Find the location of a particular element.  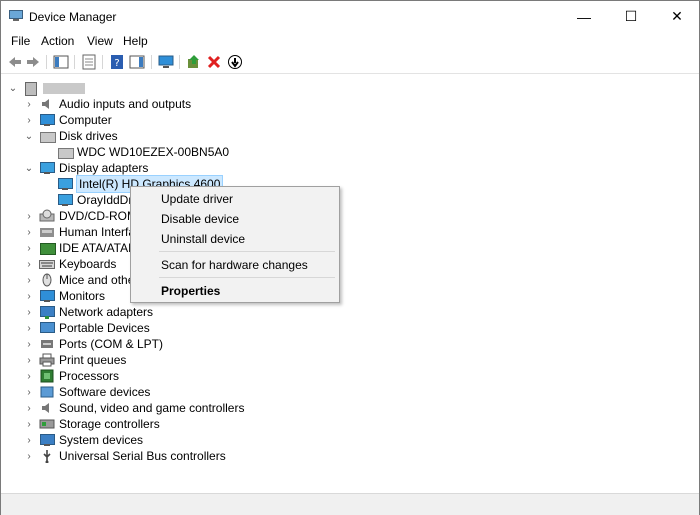

tree-item-audio: › Audio inputs and outputs is located at coordinates (107, 104).